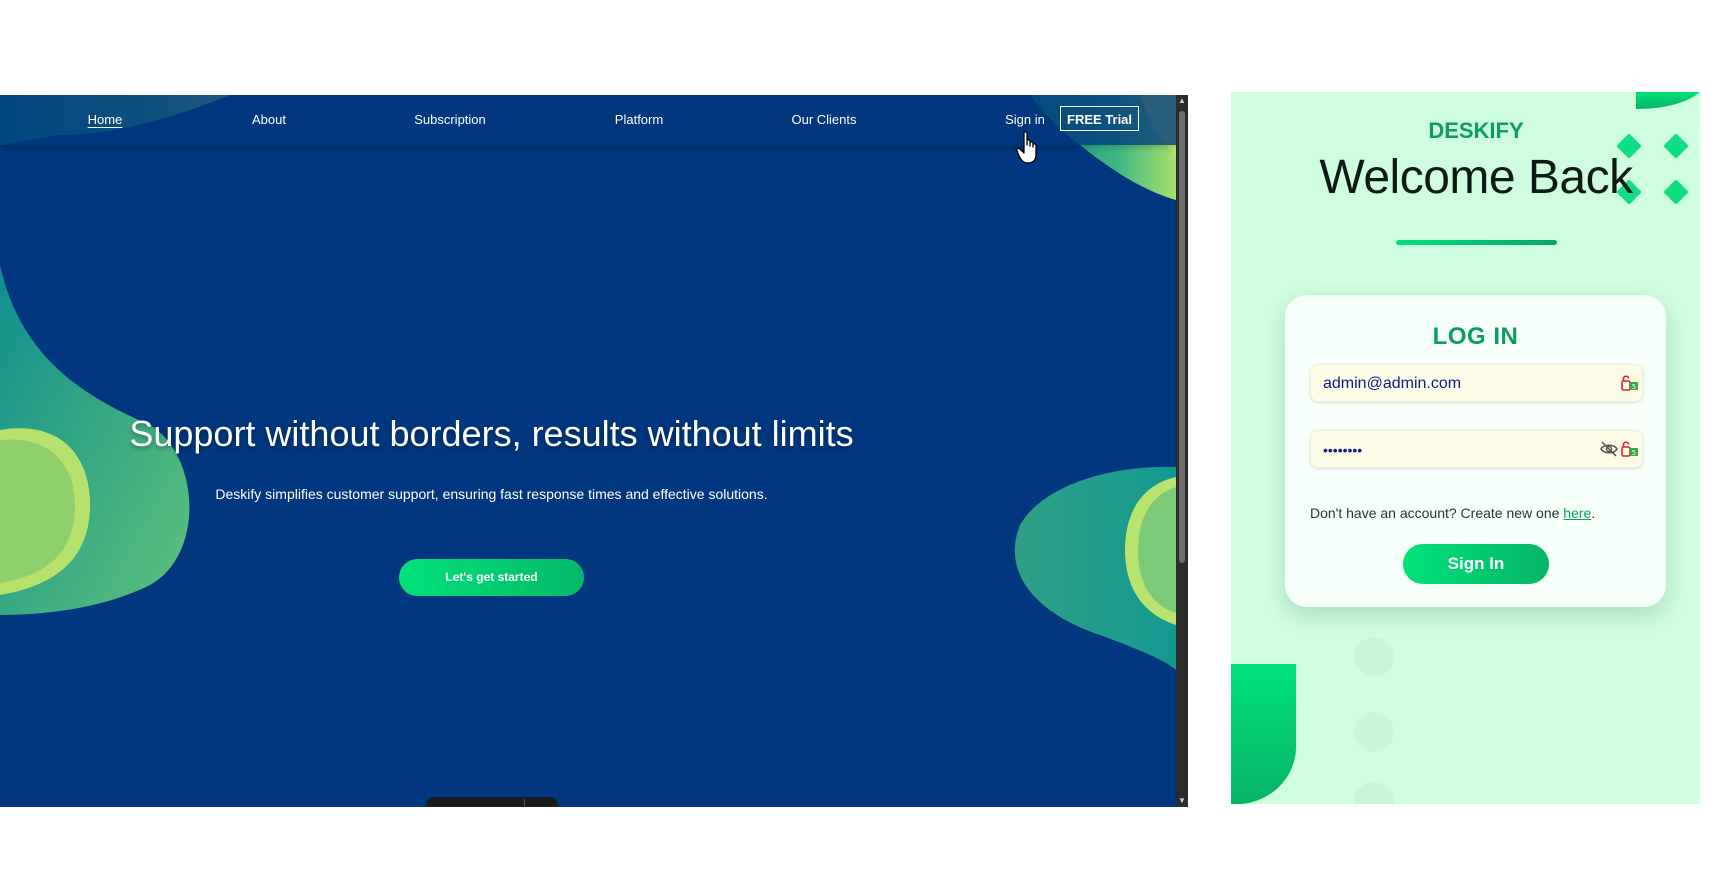 This screenshot has height=890, width=1722. What do you see at coordinates (1476, 177) in the screenshot?
I see `welcome-heading: Welcome Back` at bounding box center [1476, 177].